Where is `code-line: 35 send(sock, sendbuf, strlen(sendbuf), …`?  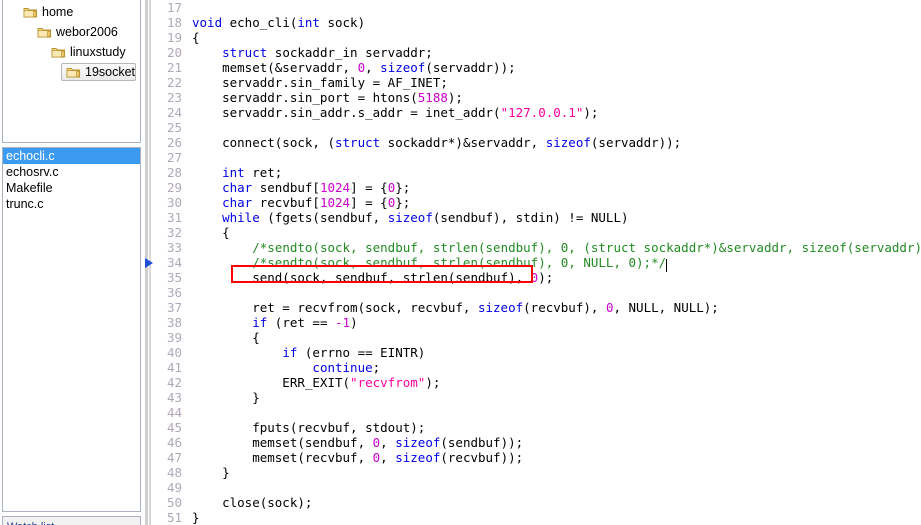 code-line: 35 send(sock, sendbuf, strlen(sendbuf), … is located at coordinates (536, 277).